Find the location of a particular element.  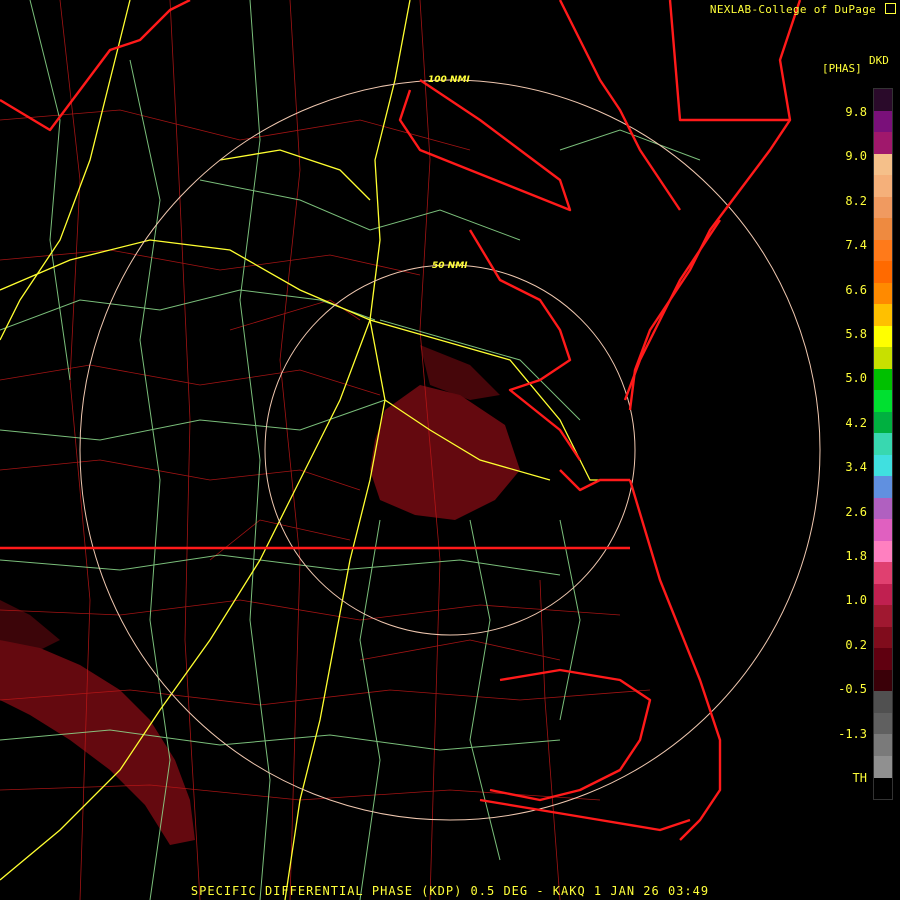

color-scale-tick-label: -1.3 is located at coordinates (852, 733).